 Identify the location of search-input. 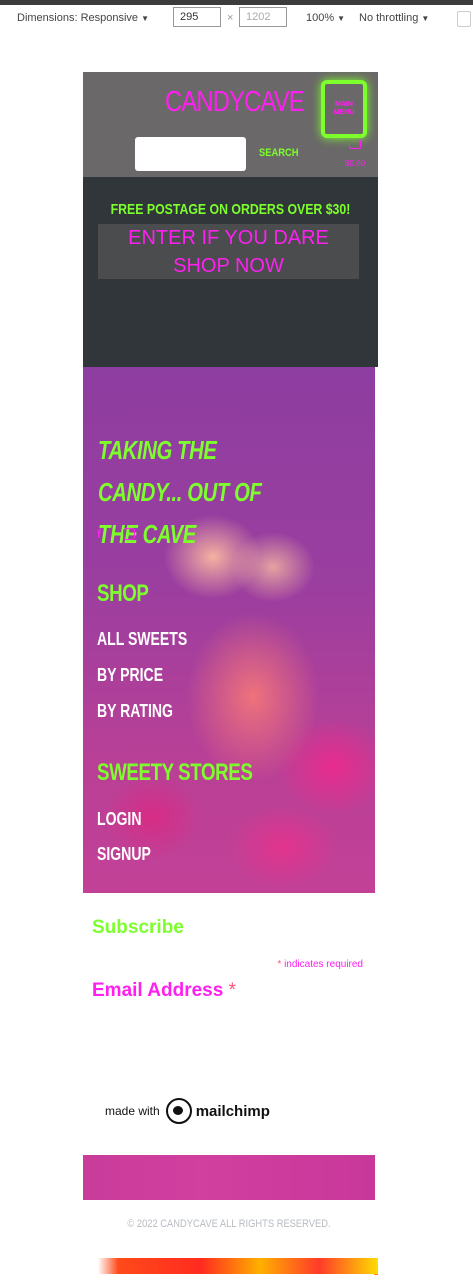
(190, 154).